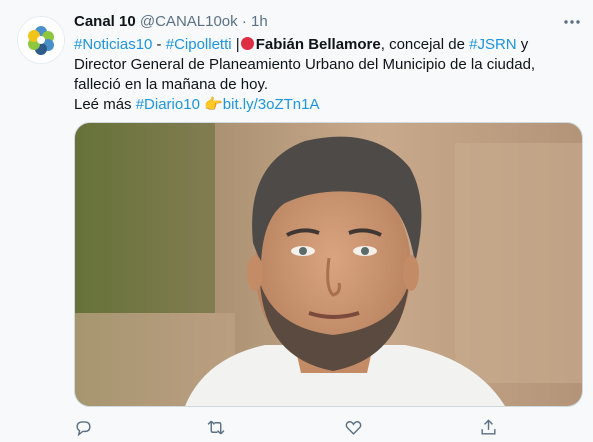 This screenshot has height=442, width=593. Describe the element at coordinates (168, 104) in the screenshot. I see `hashtag-diario10: #Diario10` at that location.